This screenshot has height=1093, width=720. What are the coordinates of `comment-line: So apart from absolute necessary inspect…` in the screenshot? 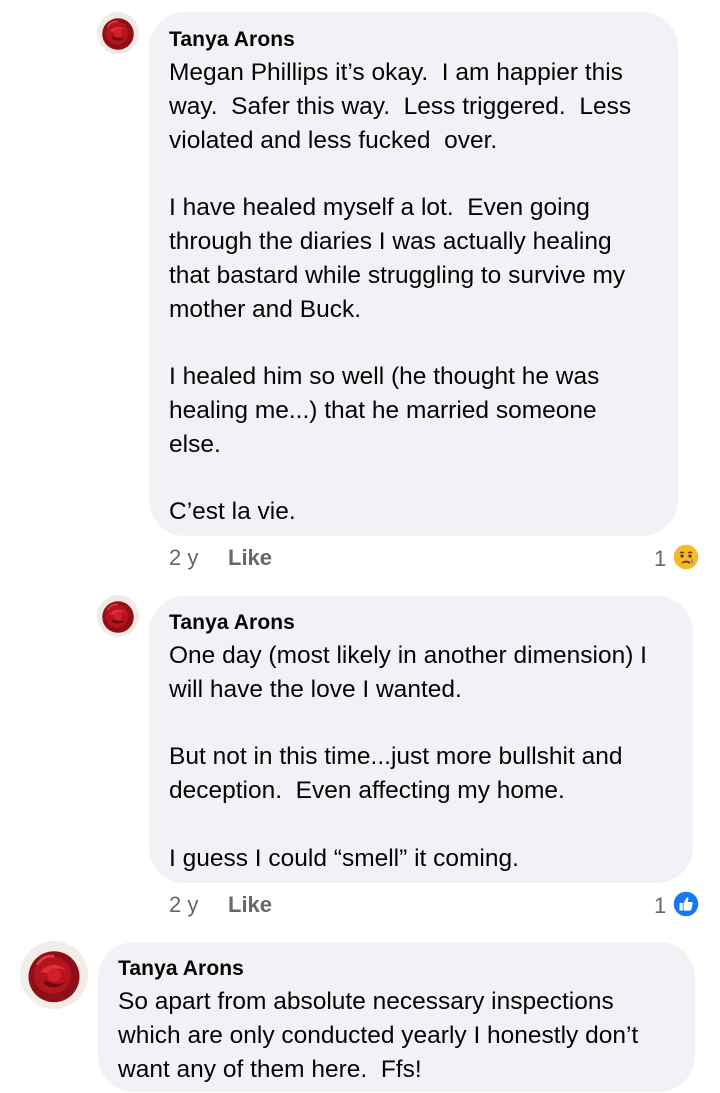 It's located at (366, 1001).